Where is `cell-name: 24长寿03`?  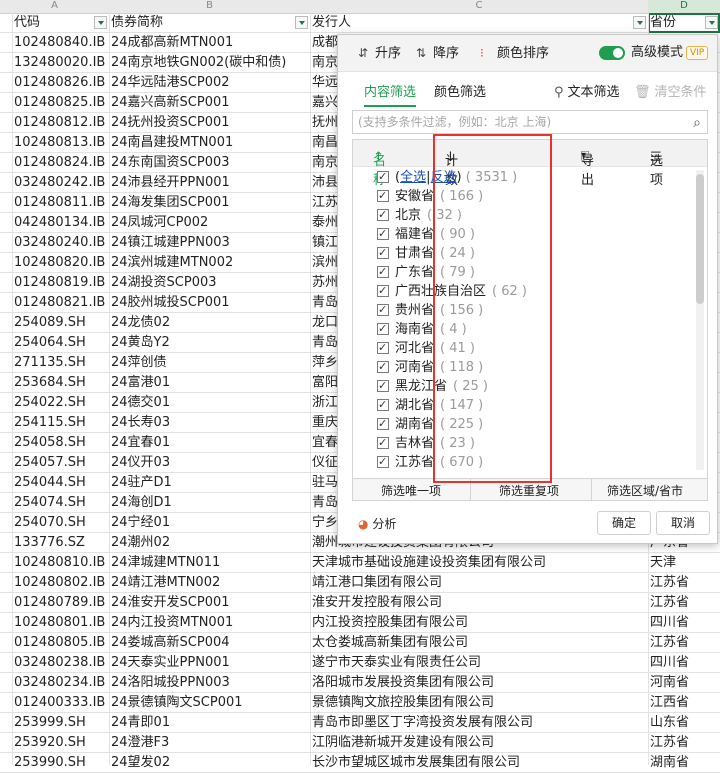
cell-name: 24长寿03 is located at coordinates (209, 423).